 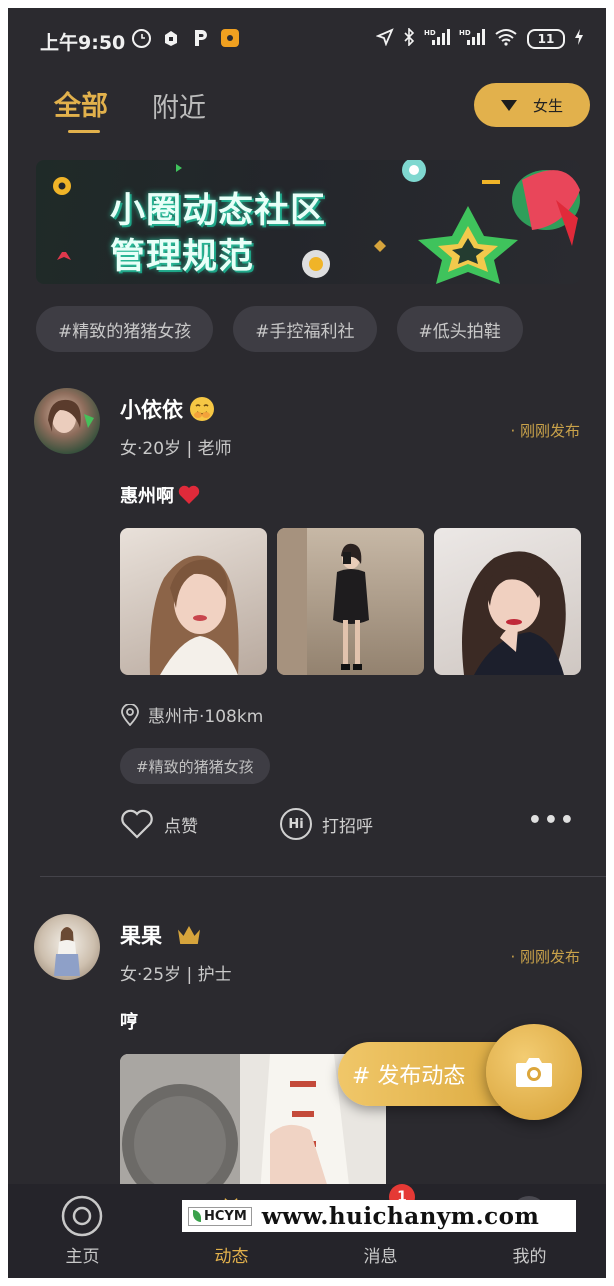 What do you see at coordinates (82, 1216) in the screenshot?
I see `home-circle-icon` at bounding box center [82, 1216].